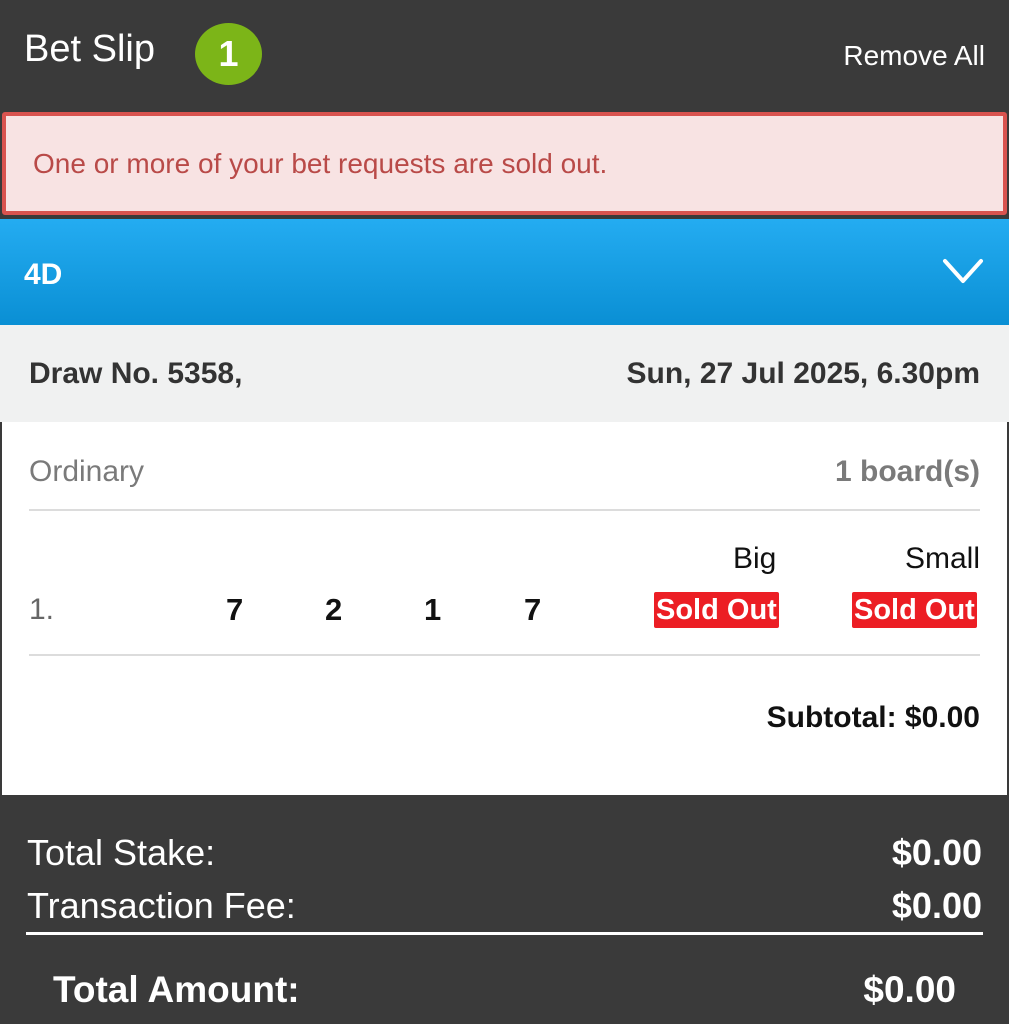 This screenshot has height=1024, width=1009. Describe the element at coordinates (43, 274) in the screenshot. I see `game-name: 4D` at that location.